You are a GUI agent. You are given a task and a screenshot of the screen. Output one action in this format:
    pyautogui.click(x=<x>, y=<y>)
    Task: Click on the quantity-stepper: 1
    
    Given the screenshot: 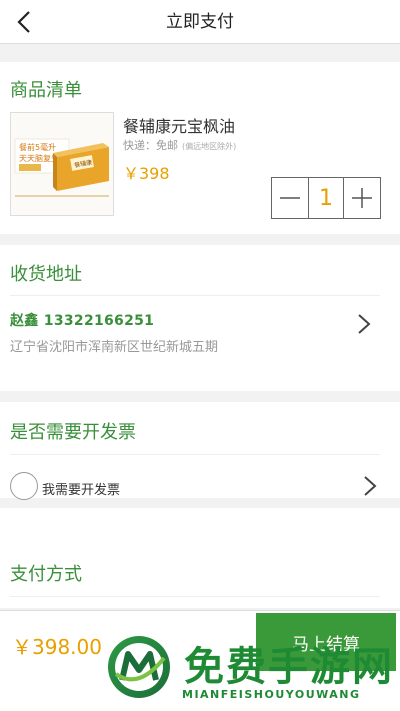 What is the action you would take?
    pyautogui.click(x=326, y=198)
    